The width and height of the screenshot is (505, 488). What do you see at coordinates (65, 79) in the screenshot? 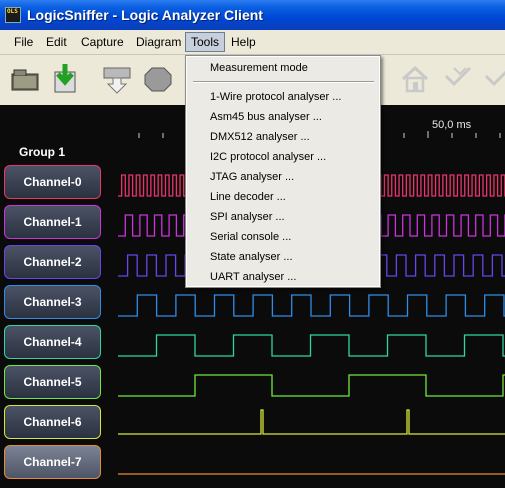
I see `save-icon` at bounding box center [65, 79].